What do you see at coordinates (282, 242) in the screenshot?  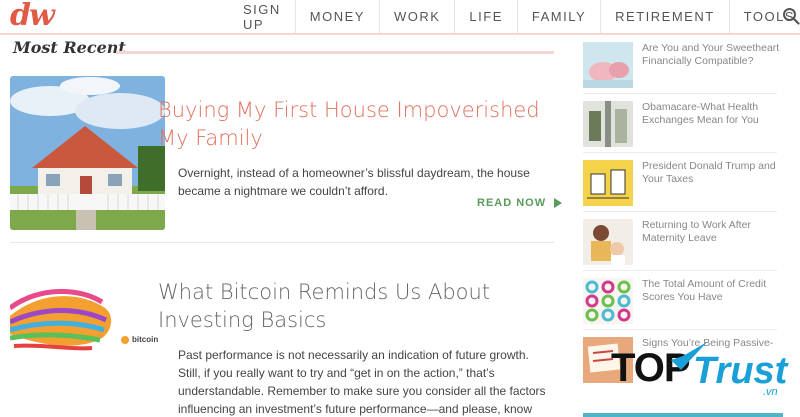 I see `article-divider` at bounding box center [282, 242].